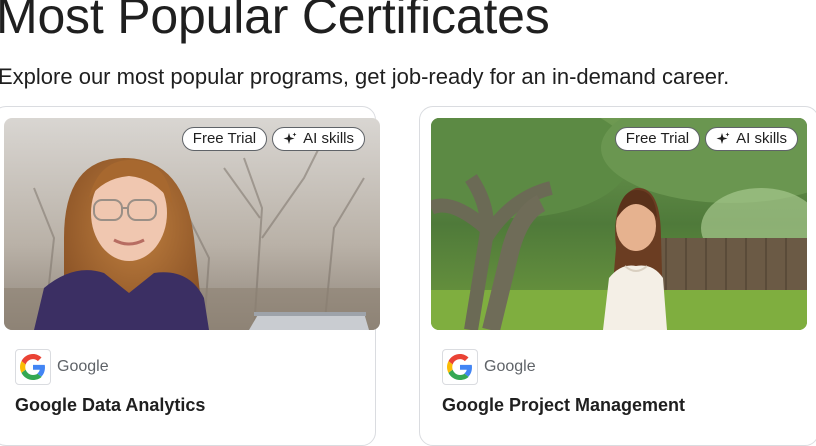 This screenshot has width=816, height=446. Describe the element at coordinates (275, 22) in the screenshot. I see `section-title: Most Popular Certificates` at that location.